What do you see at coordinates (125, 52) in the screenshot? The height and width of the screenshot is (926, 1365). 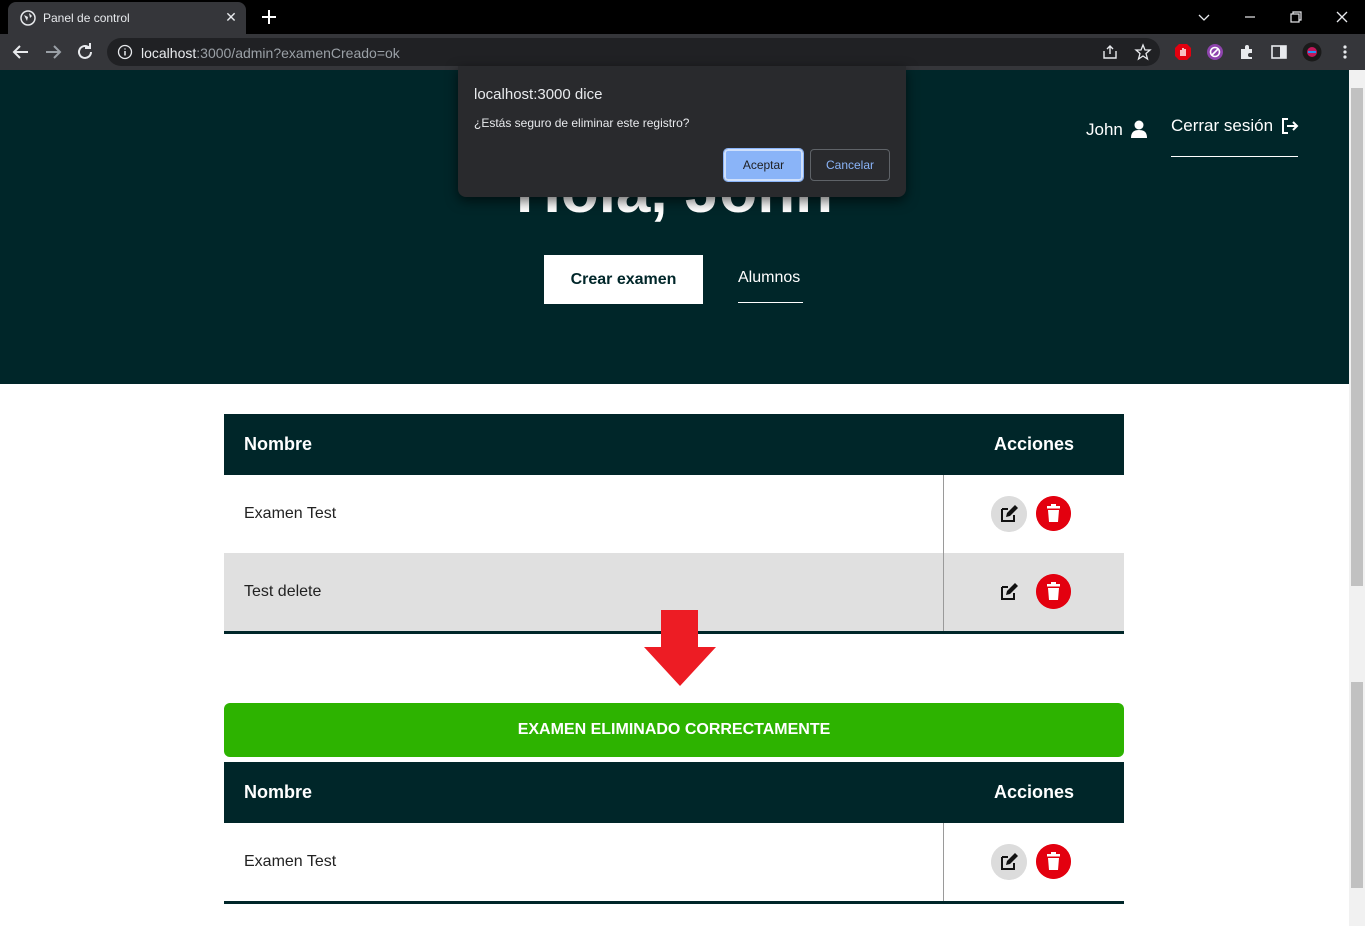 I see `info-icon` at bounding box center [125, 52].